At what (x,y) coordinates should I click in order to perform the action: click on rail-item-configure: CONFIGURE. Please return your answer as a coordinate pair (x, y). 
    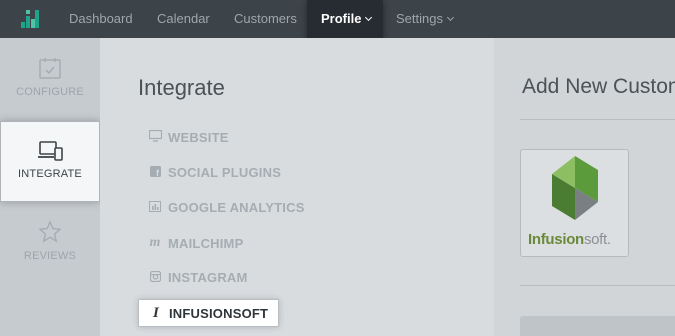
    Looking at the image, I should click on (50, 77).